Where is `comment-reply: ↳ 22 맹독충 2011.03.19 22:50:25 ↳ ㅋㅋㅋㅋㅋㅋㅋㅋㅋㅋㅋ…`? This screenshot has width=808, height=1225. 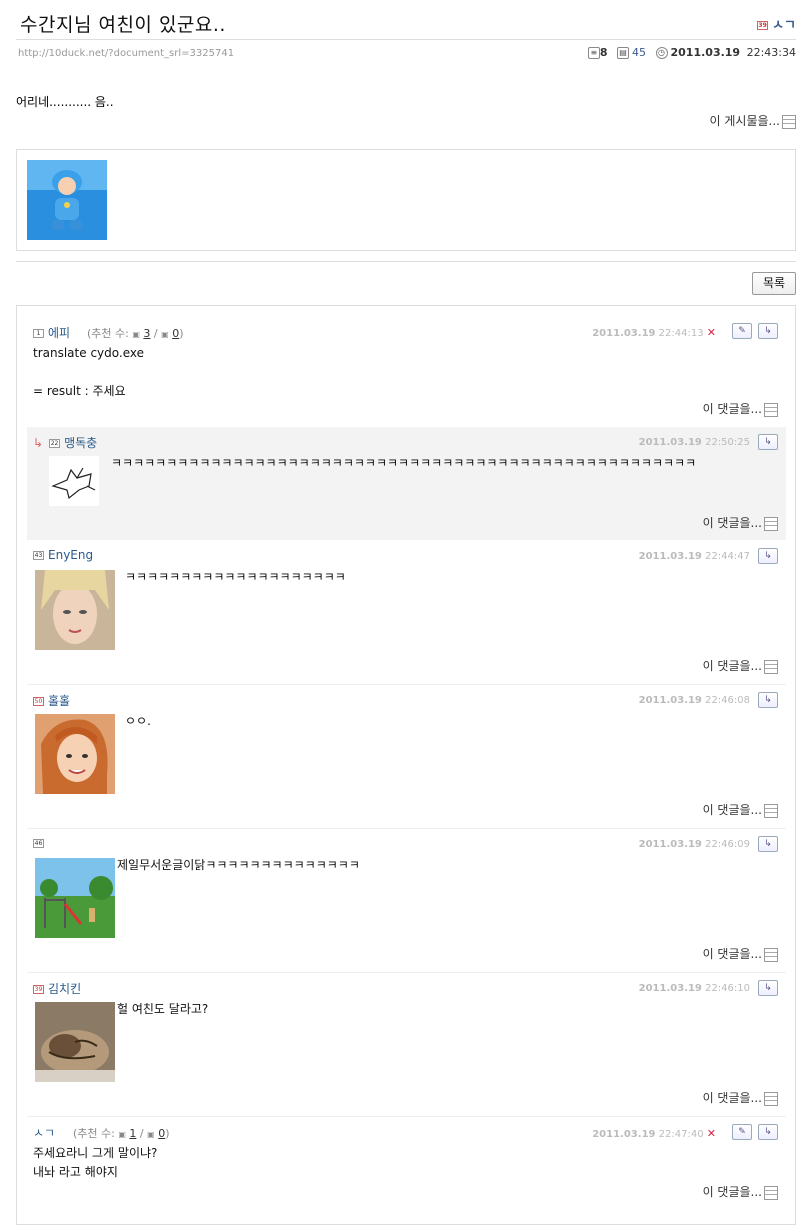 comment-reply: ↳ 22 맹독충 2011.03.19 22:50:25 ↳ ㅋㅋㅋㅋㅋㅋㅋㅋㅋㅋㅋ… is located at coordinates (406, 483).